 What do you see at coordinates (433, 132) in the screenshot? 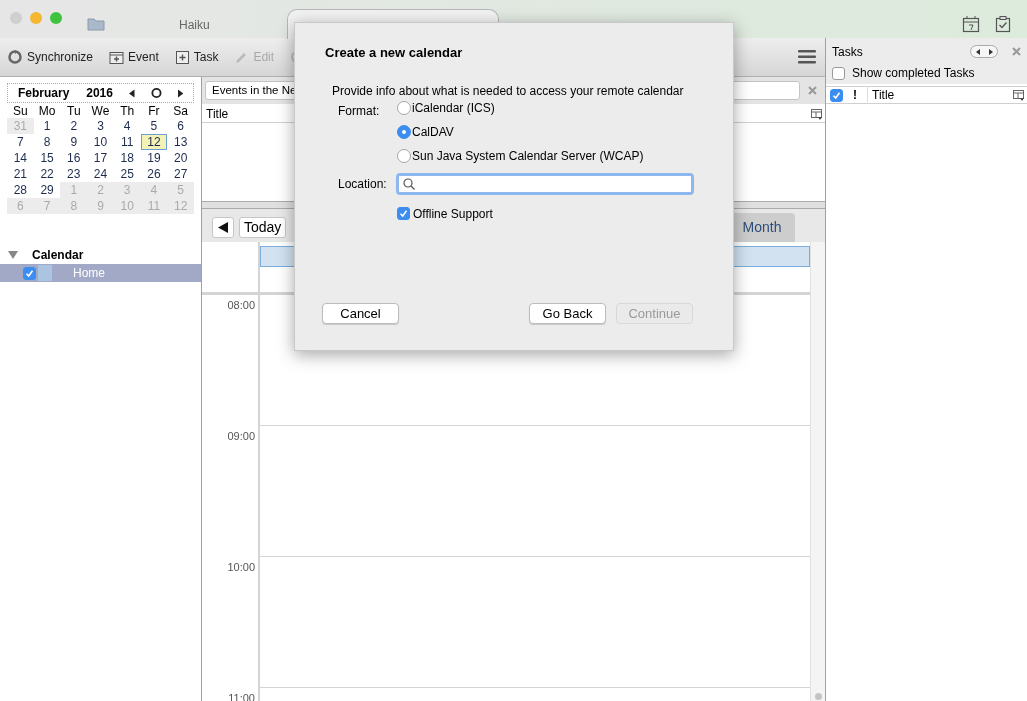
I see `radio-label: CalDAV` at bounding box center [433, 132].